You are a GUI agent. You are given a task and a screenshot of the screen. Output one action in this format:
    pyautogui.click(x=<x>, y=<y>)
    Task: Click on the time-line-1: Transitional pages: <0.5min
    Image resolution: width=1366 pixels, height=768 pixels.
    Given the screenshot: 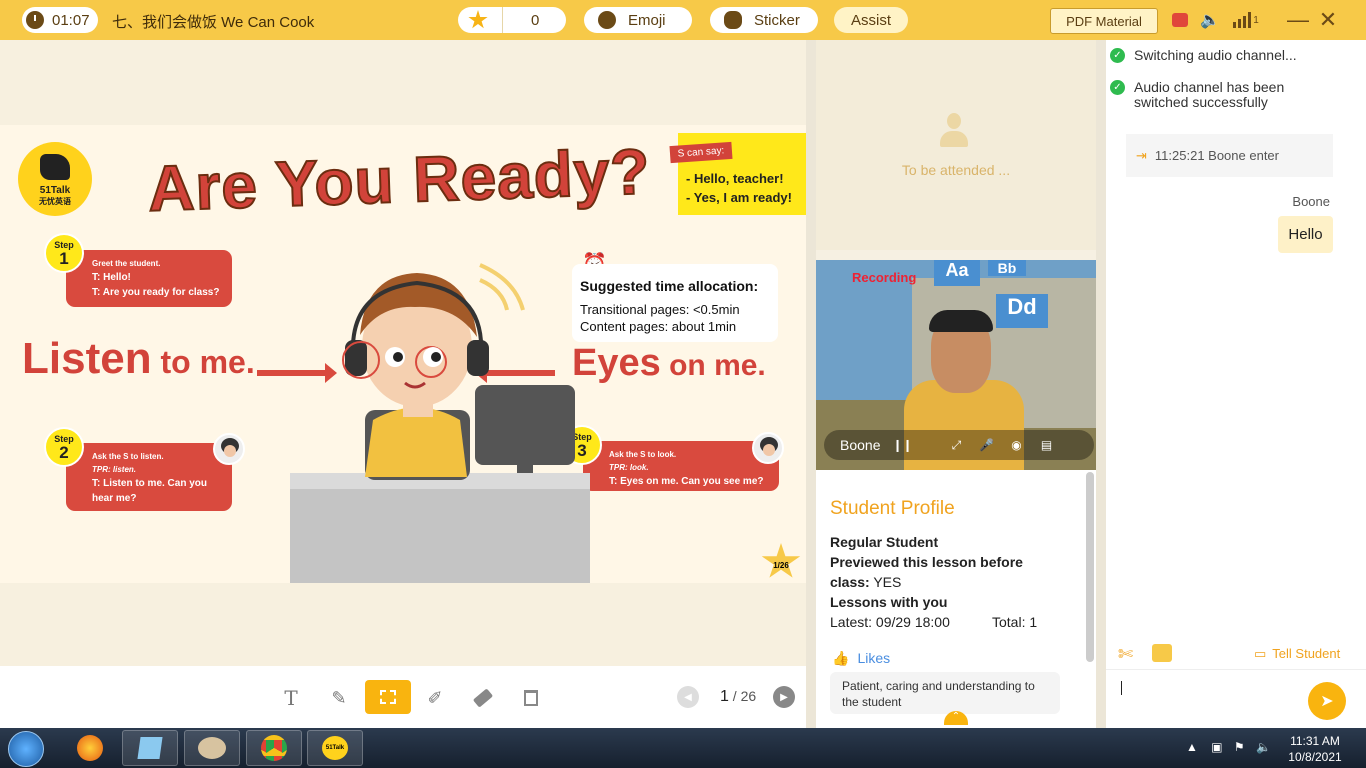 What is the action you would take?
    pyautogui.click(x=660, y=309)
    